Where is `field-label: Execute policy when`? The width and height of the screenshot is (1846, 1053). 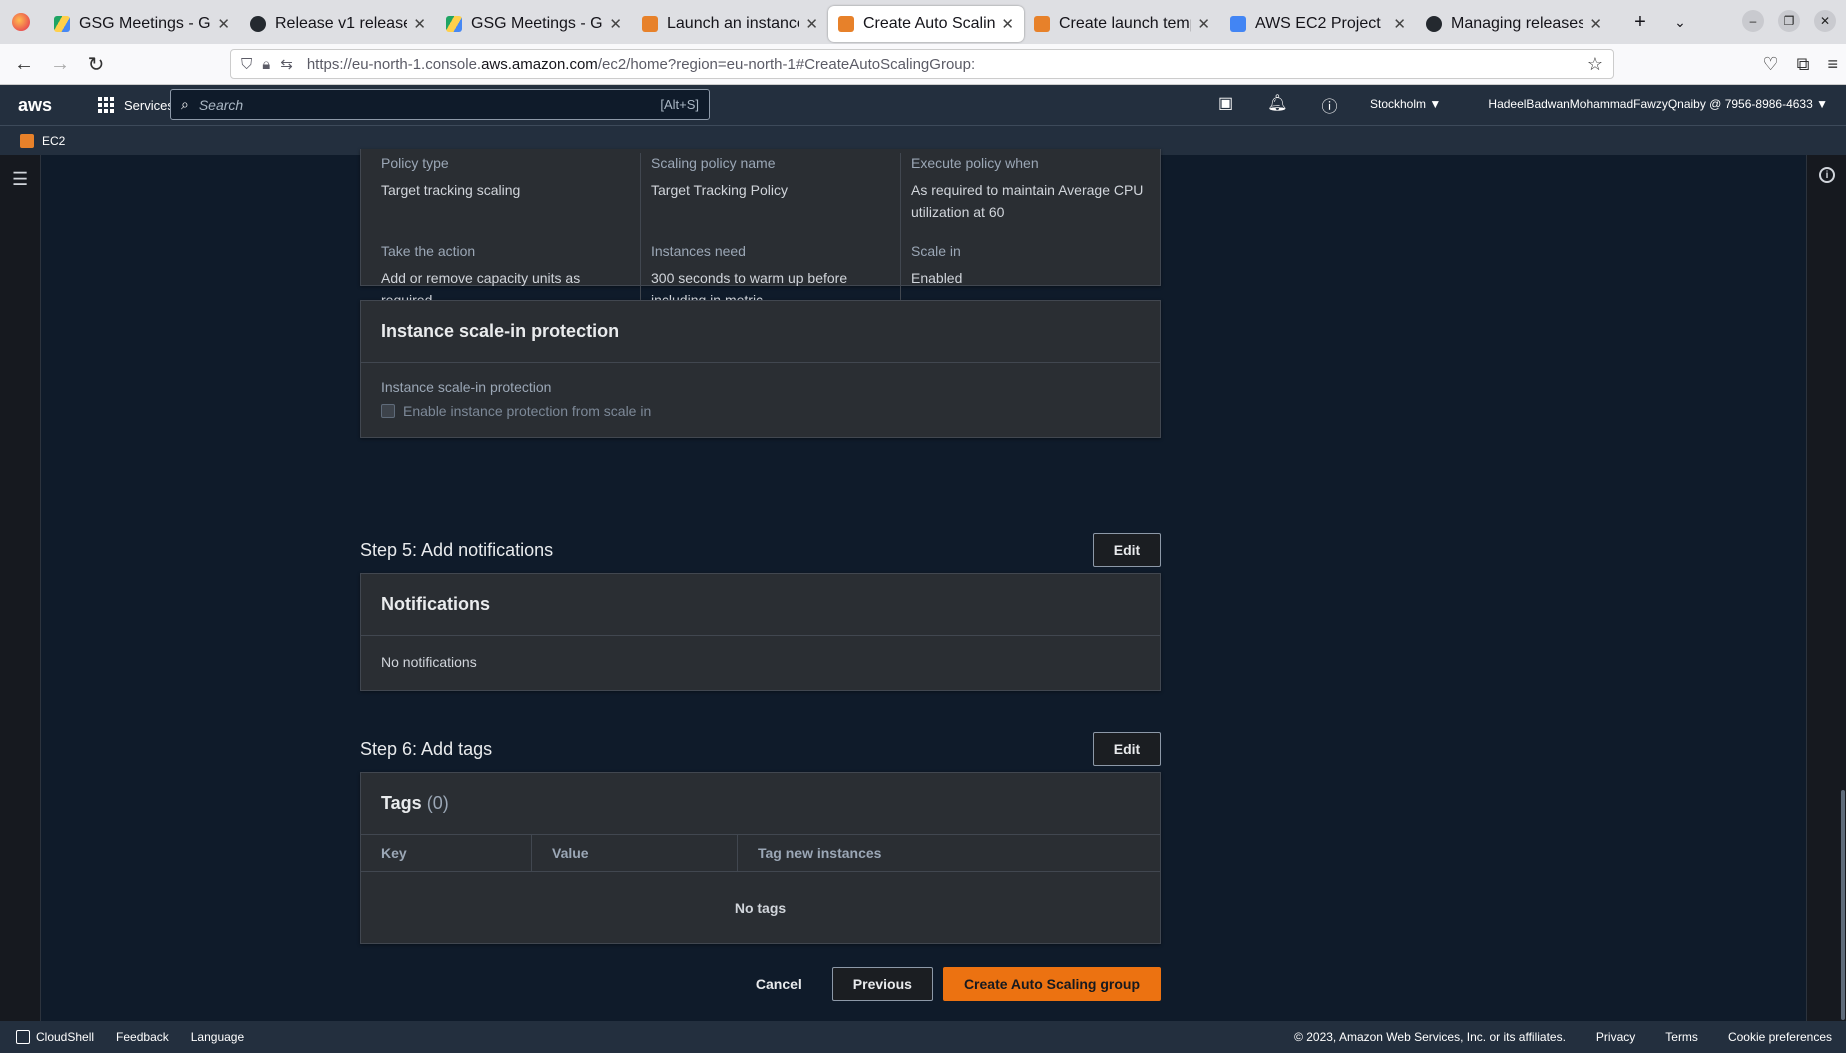
field-label: Execute policy when is located at coordinates (975, 163).